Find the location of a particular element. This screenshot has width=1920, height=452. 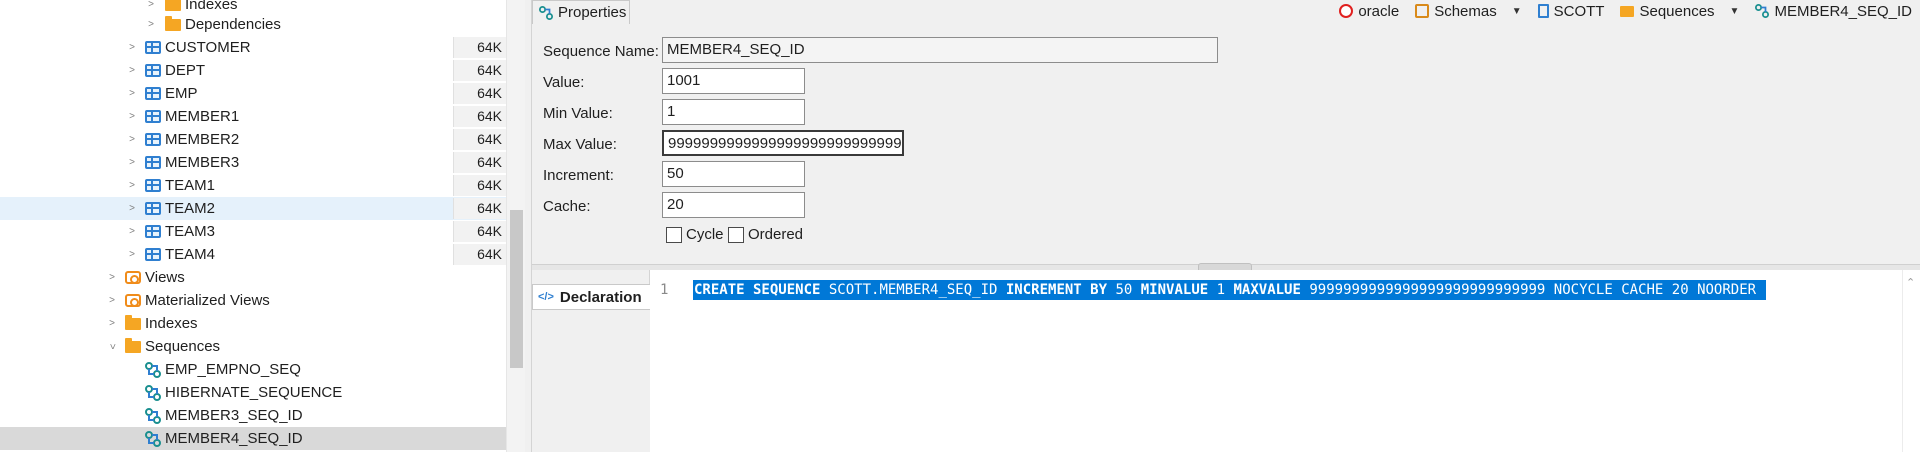

tree-node-materialized-views: > Materialized Views is located at coordinates (253, 300).